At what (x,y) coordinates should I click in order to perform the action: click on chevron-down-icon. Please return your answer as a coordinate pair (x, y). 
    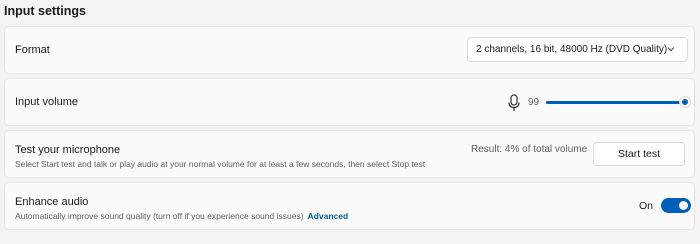
    Looking at the image, I should click on (671, 49).